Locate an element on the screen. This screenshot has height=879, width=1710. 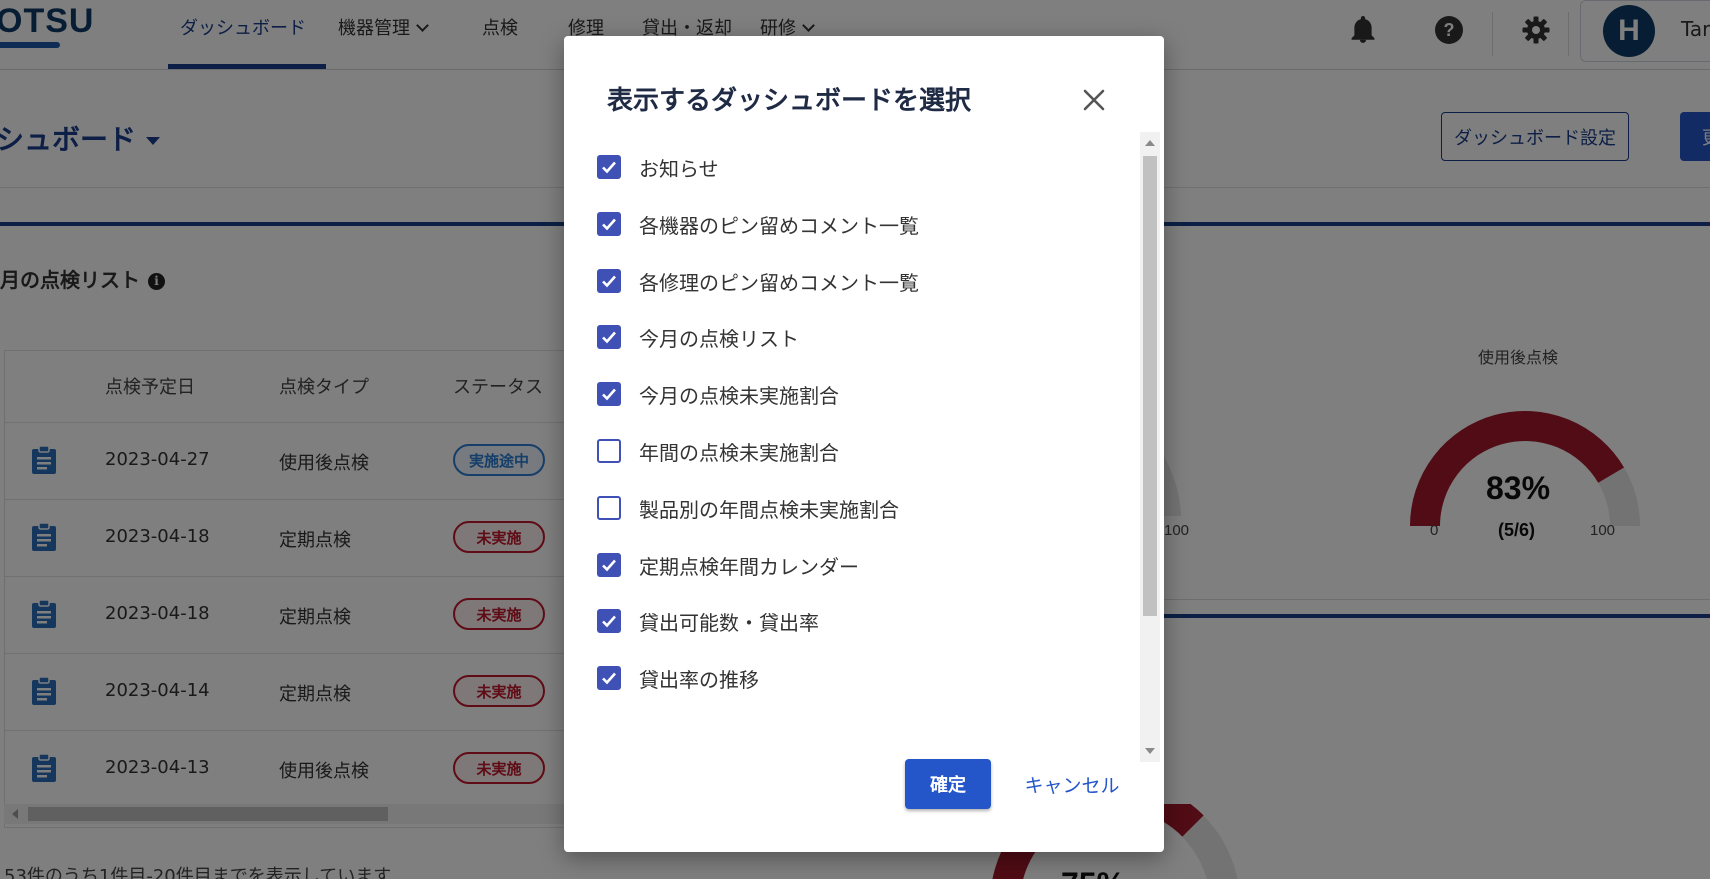
option-item: 貸出率の推移 is located at coordinates (847, 678).